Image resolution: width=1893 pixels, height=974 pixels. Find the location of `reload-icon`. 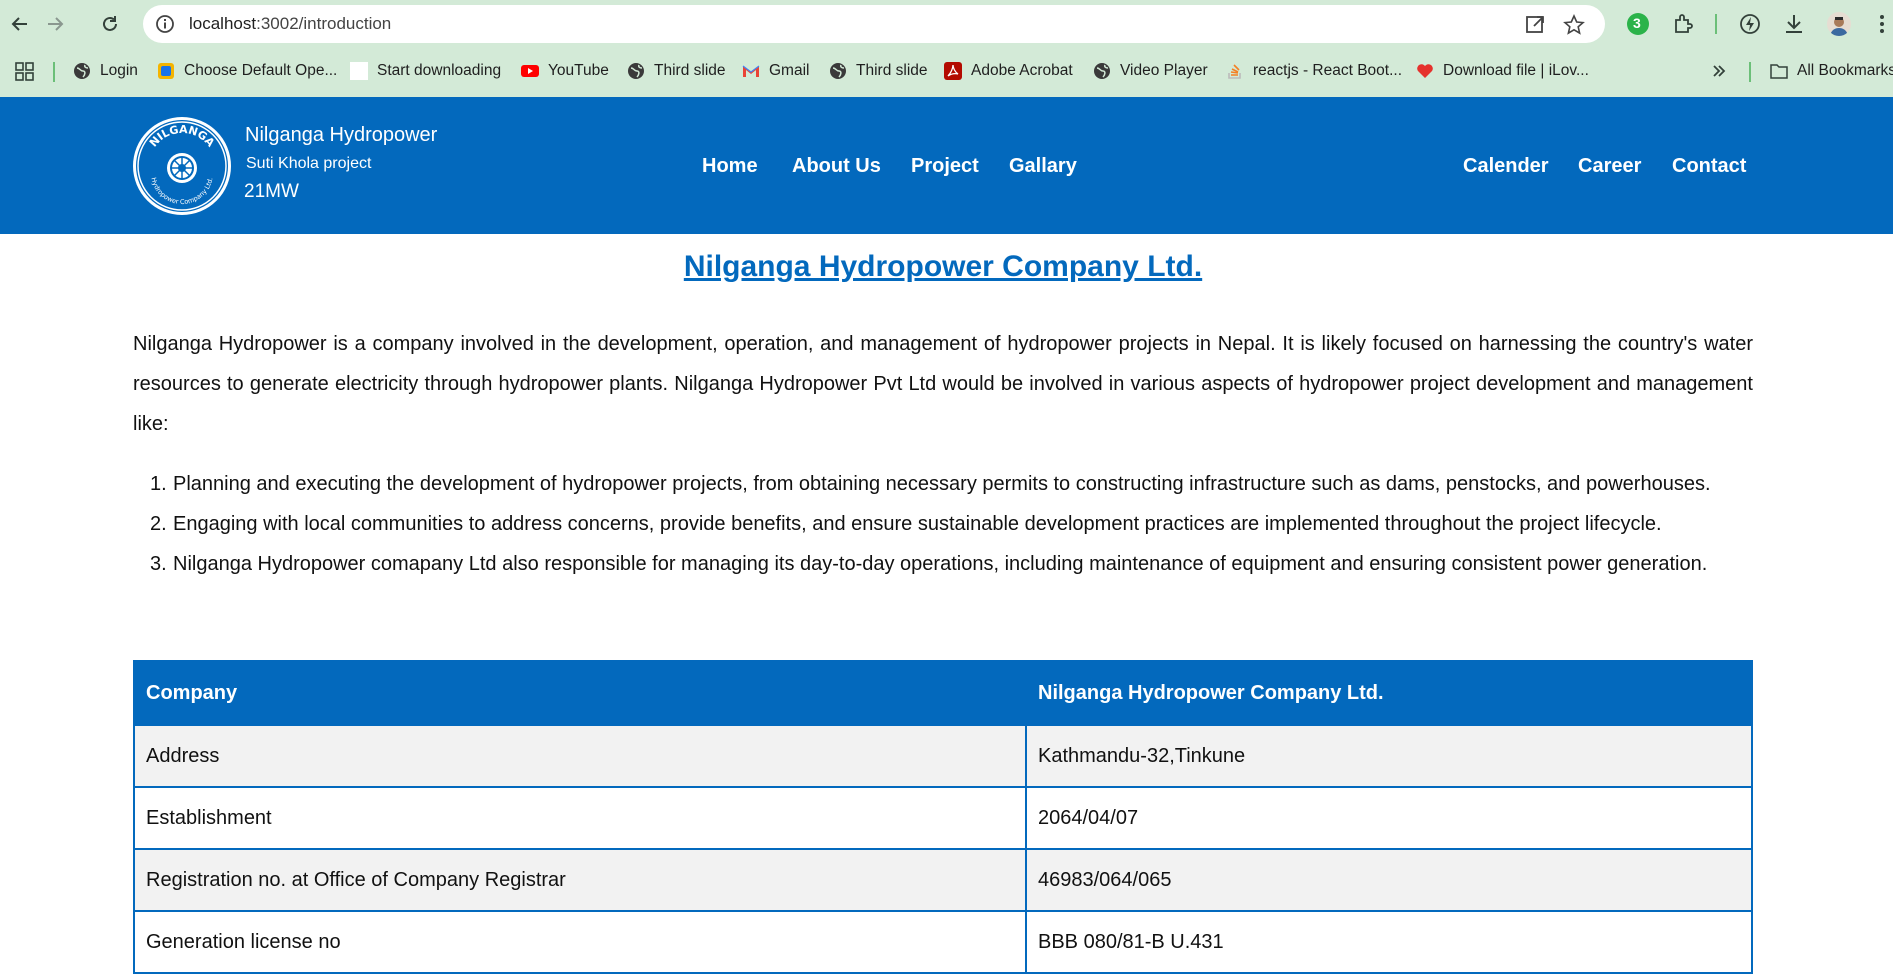

reload-icon is located at coordinates (110, 23).